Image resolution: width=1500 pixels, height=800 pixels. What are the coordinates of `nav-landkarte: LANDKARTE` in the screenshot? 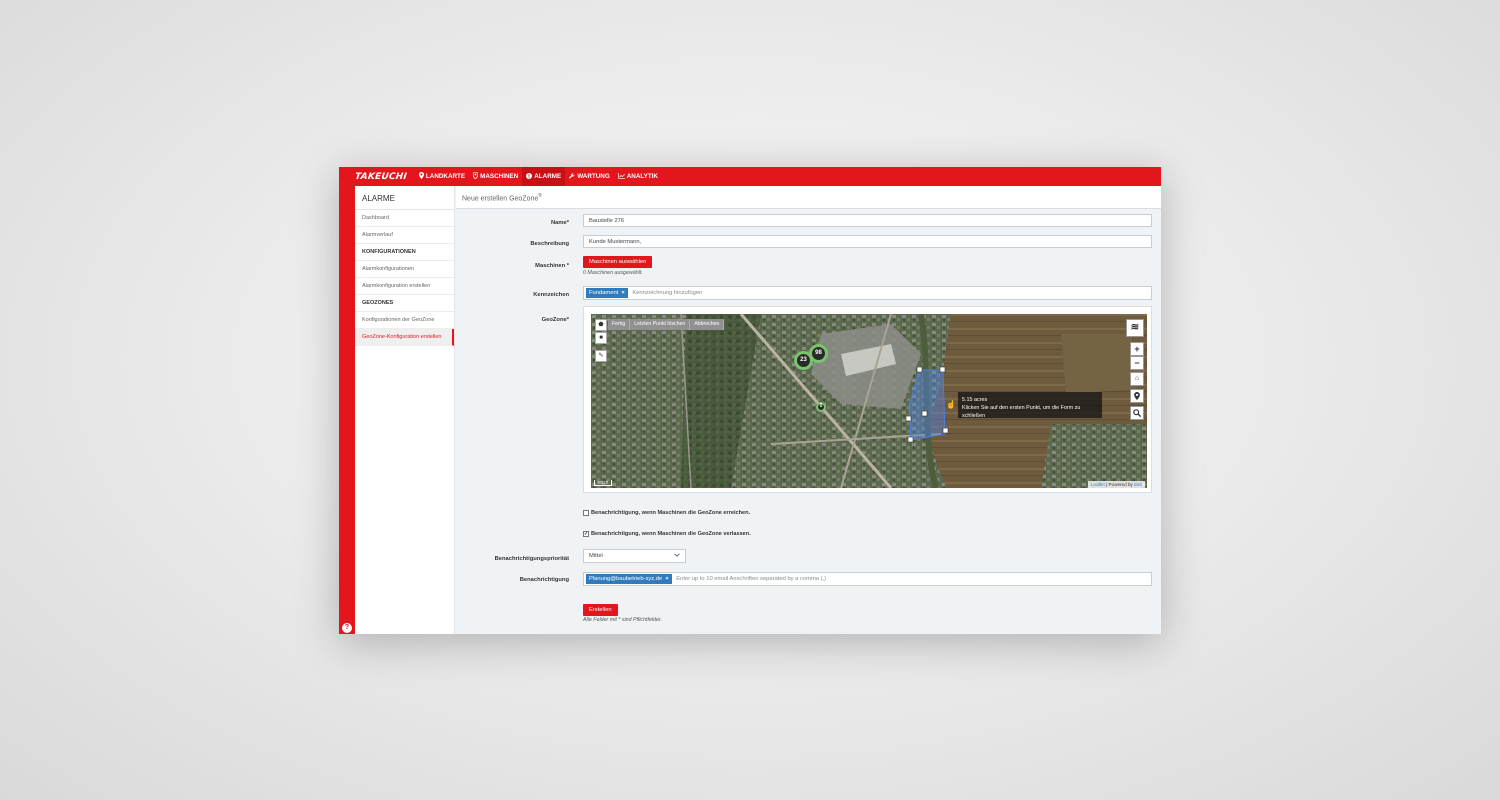 It's located at (442, 176).